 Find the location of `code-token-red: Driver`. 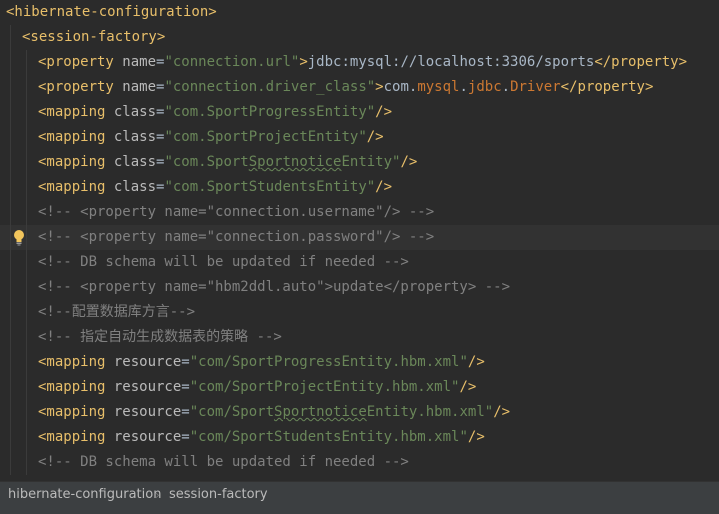

code-token-red: Driver is located at coordinates (535, 87).